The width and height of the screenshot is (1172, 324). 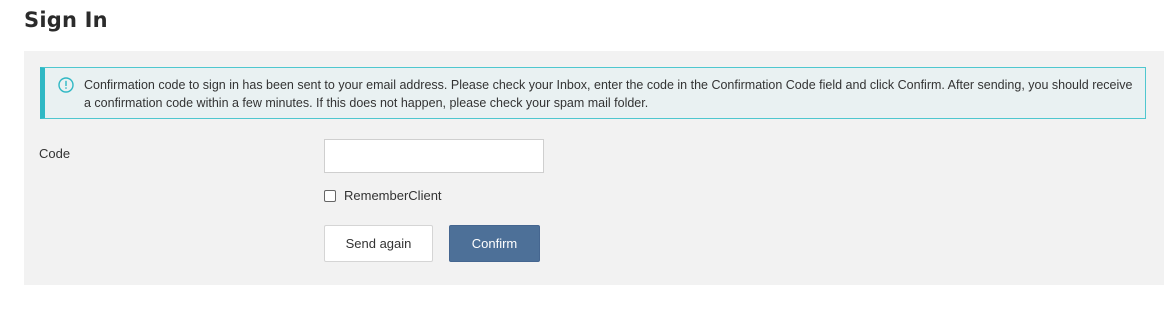 What do you see at coordinates (393, 195) in the screenshot?
I see `remember-client-label: RememberClient` at bounding box center [393, 195].